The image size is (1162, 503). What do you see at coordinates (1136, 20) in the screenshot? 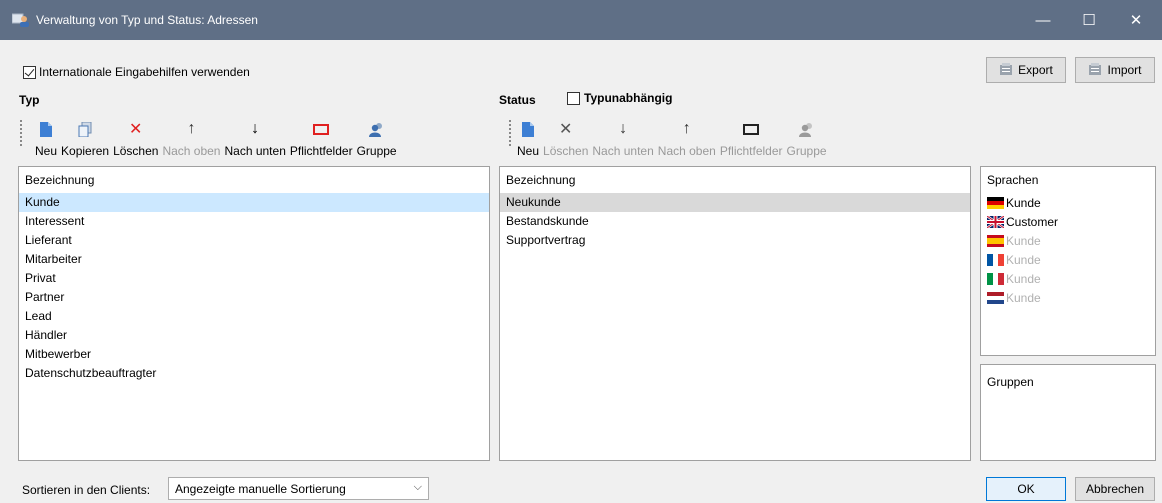
I see `close-button: ✕` at bounding box center [1136, 20].